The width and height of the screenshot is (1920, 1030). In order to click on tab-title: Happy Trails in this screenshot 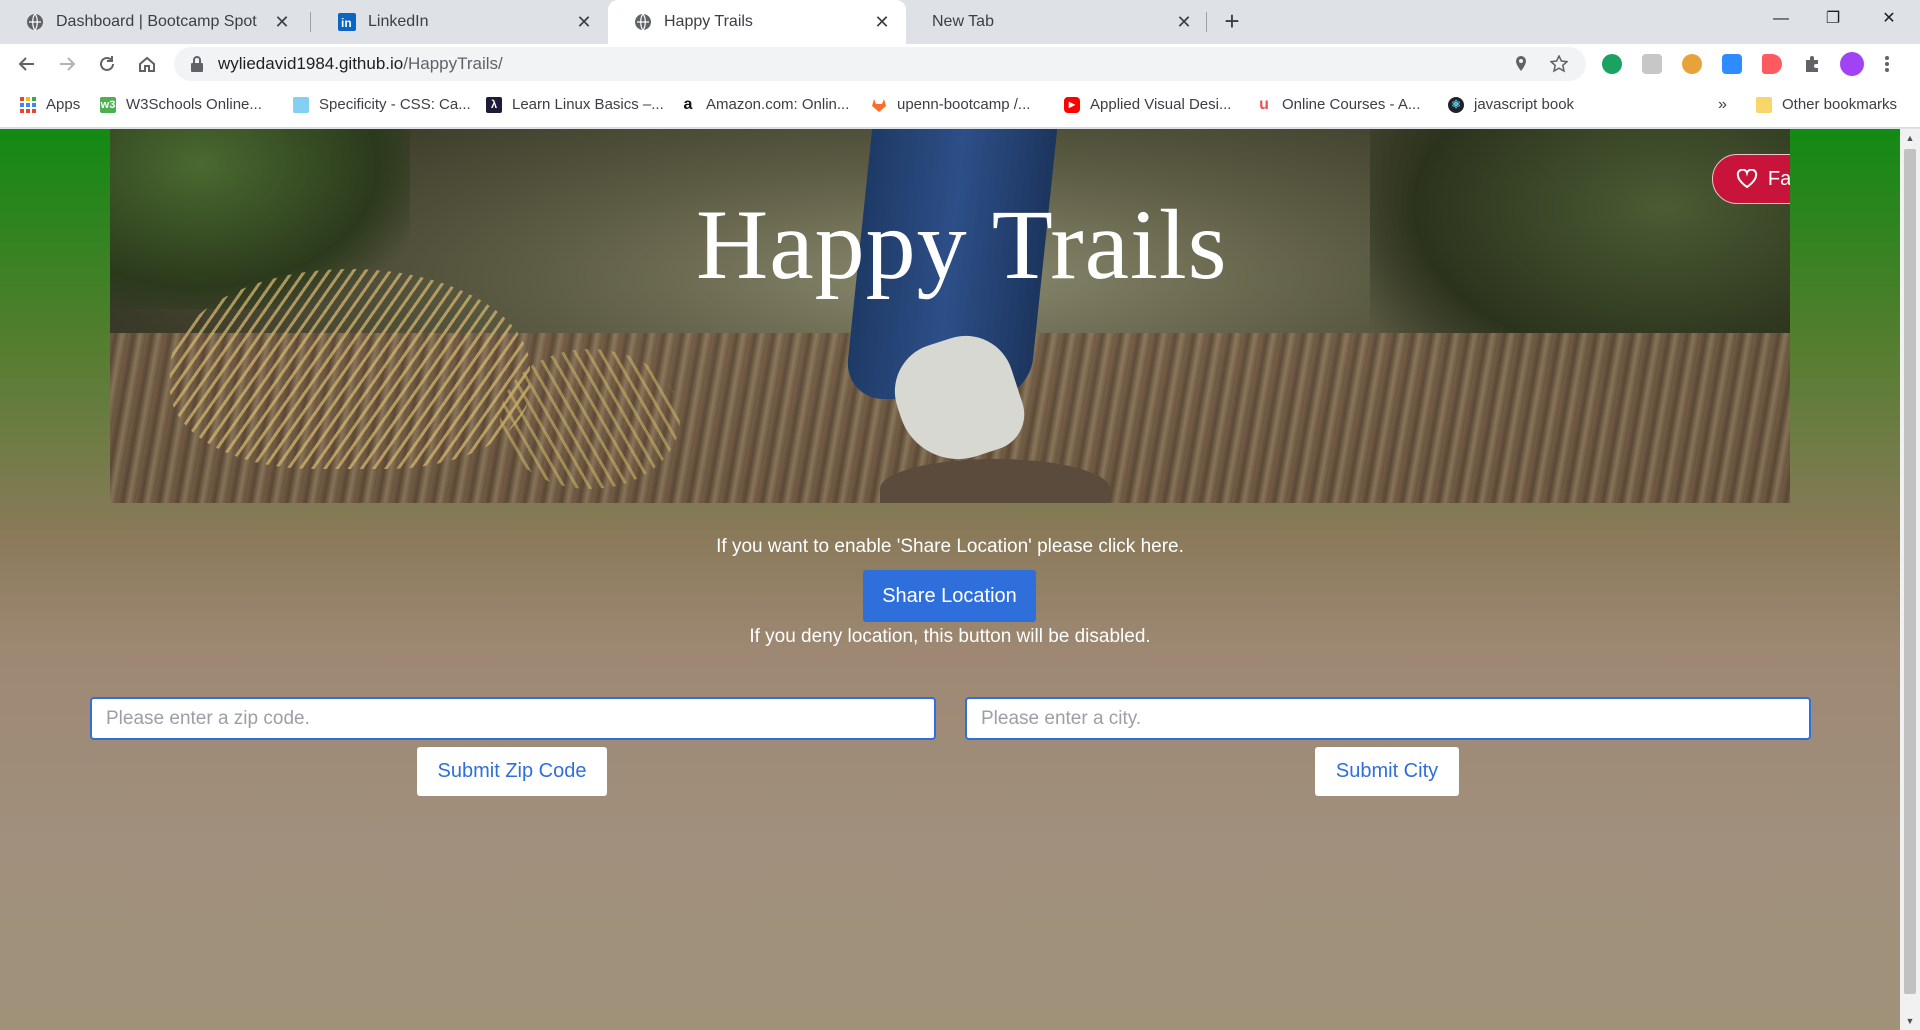, I will do `click(708, 21)`.